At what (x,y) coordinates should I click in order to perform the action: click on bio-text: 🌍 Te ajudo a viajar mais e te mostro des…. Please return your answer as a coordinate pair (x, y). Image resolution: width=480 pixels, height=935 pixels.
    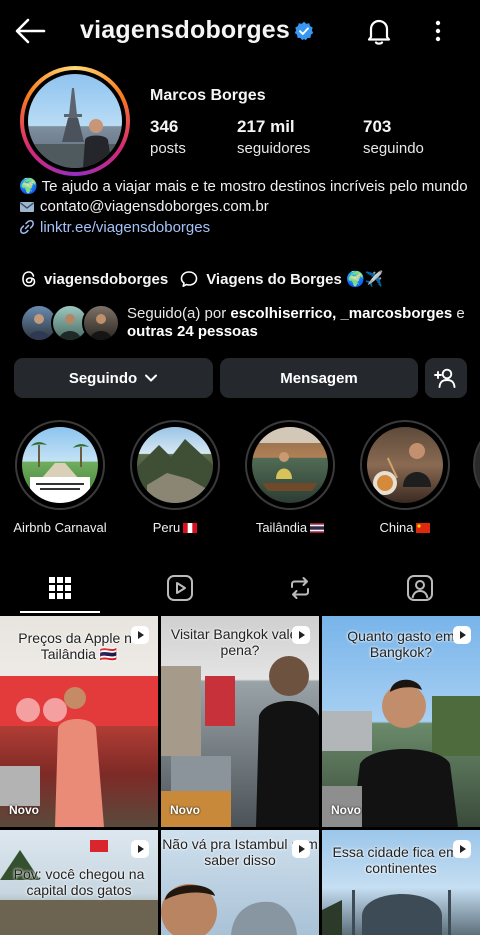
    Looking at the image, I should click on (243, 186).